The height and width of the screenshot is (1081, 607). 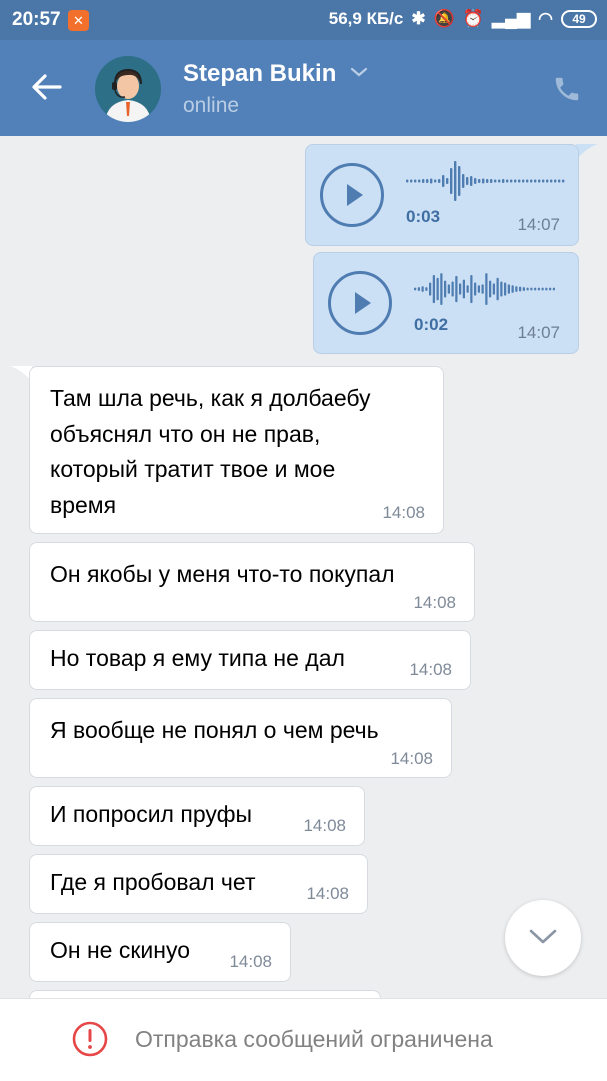 I want to click on voice-message: 0:03 14:07, so click(x=442, y=195).